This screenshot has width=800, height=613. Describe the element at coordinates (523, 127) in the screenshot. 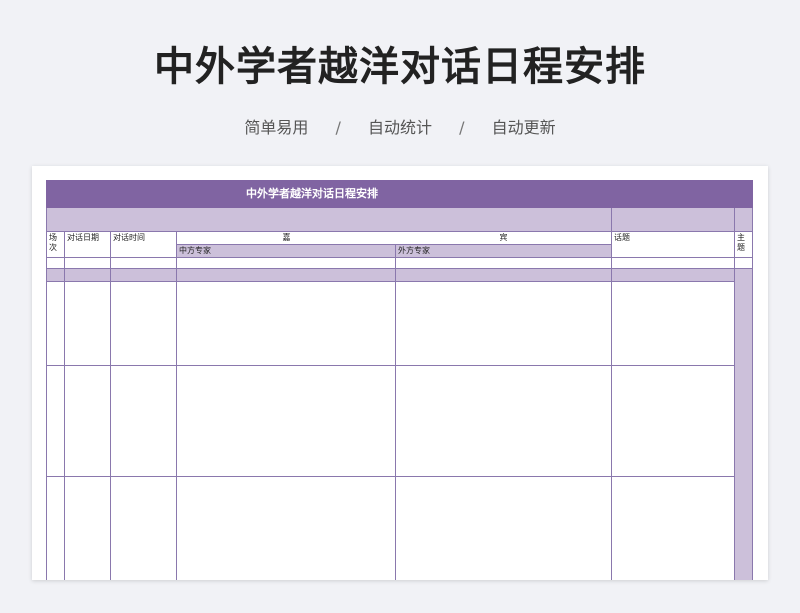

I see `tag-auto-update: 自动更新` at that location.